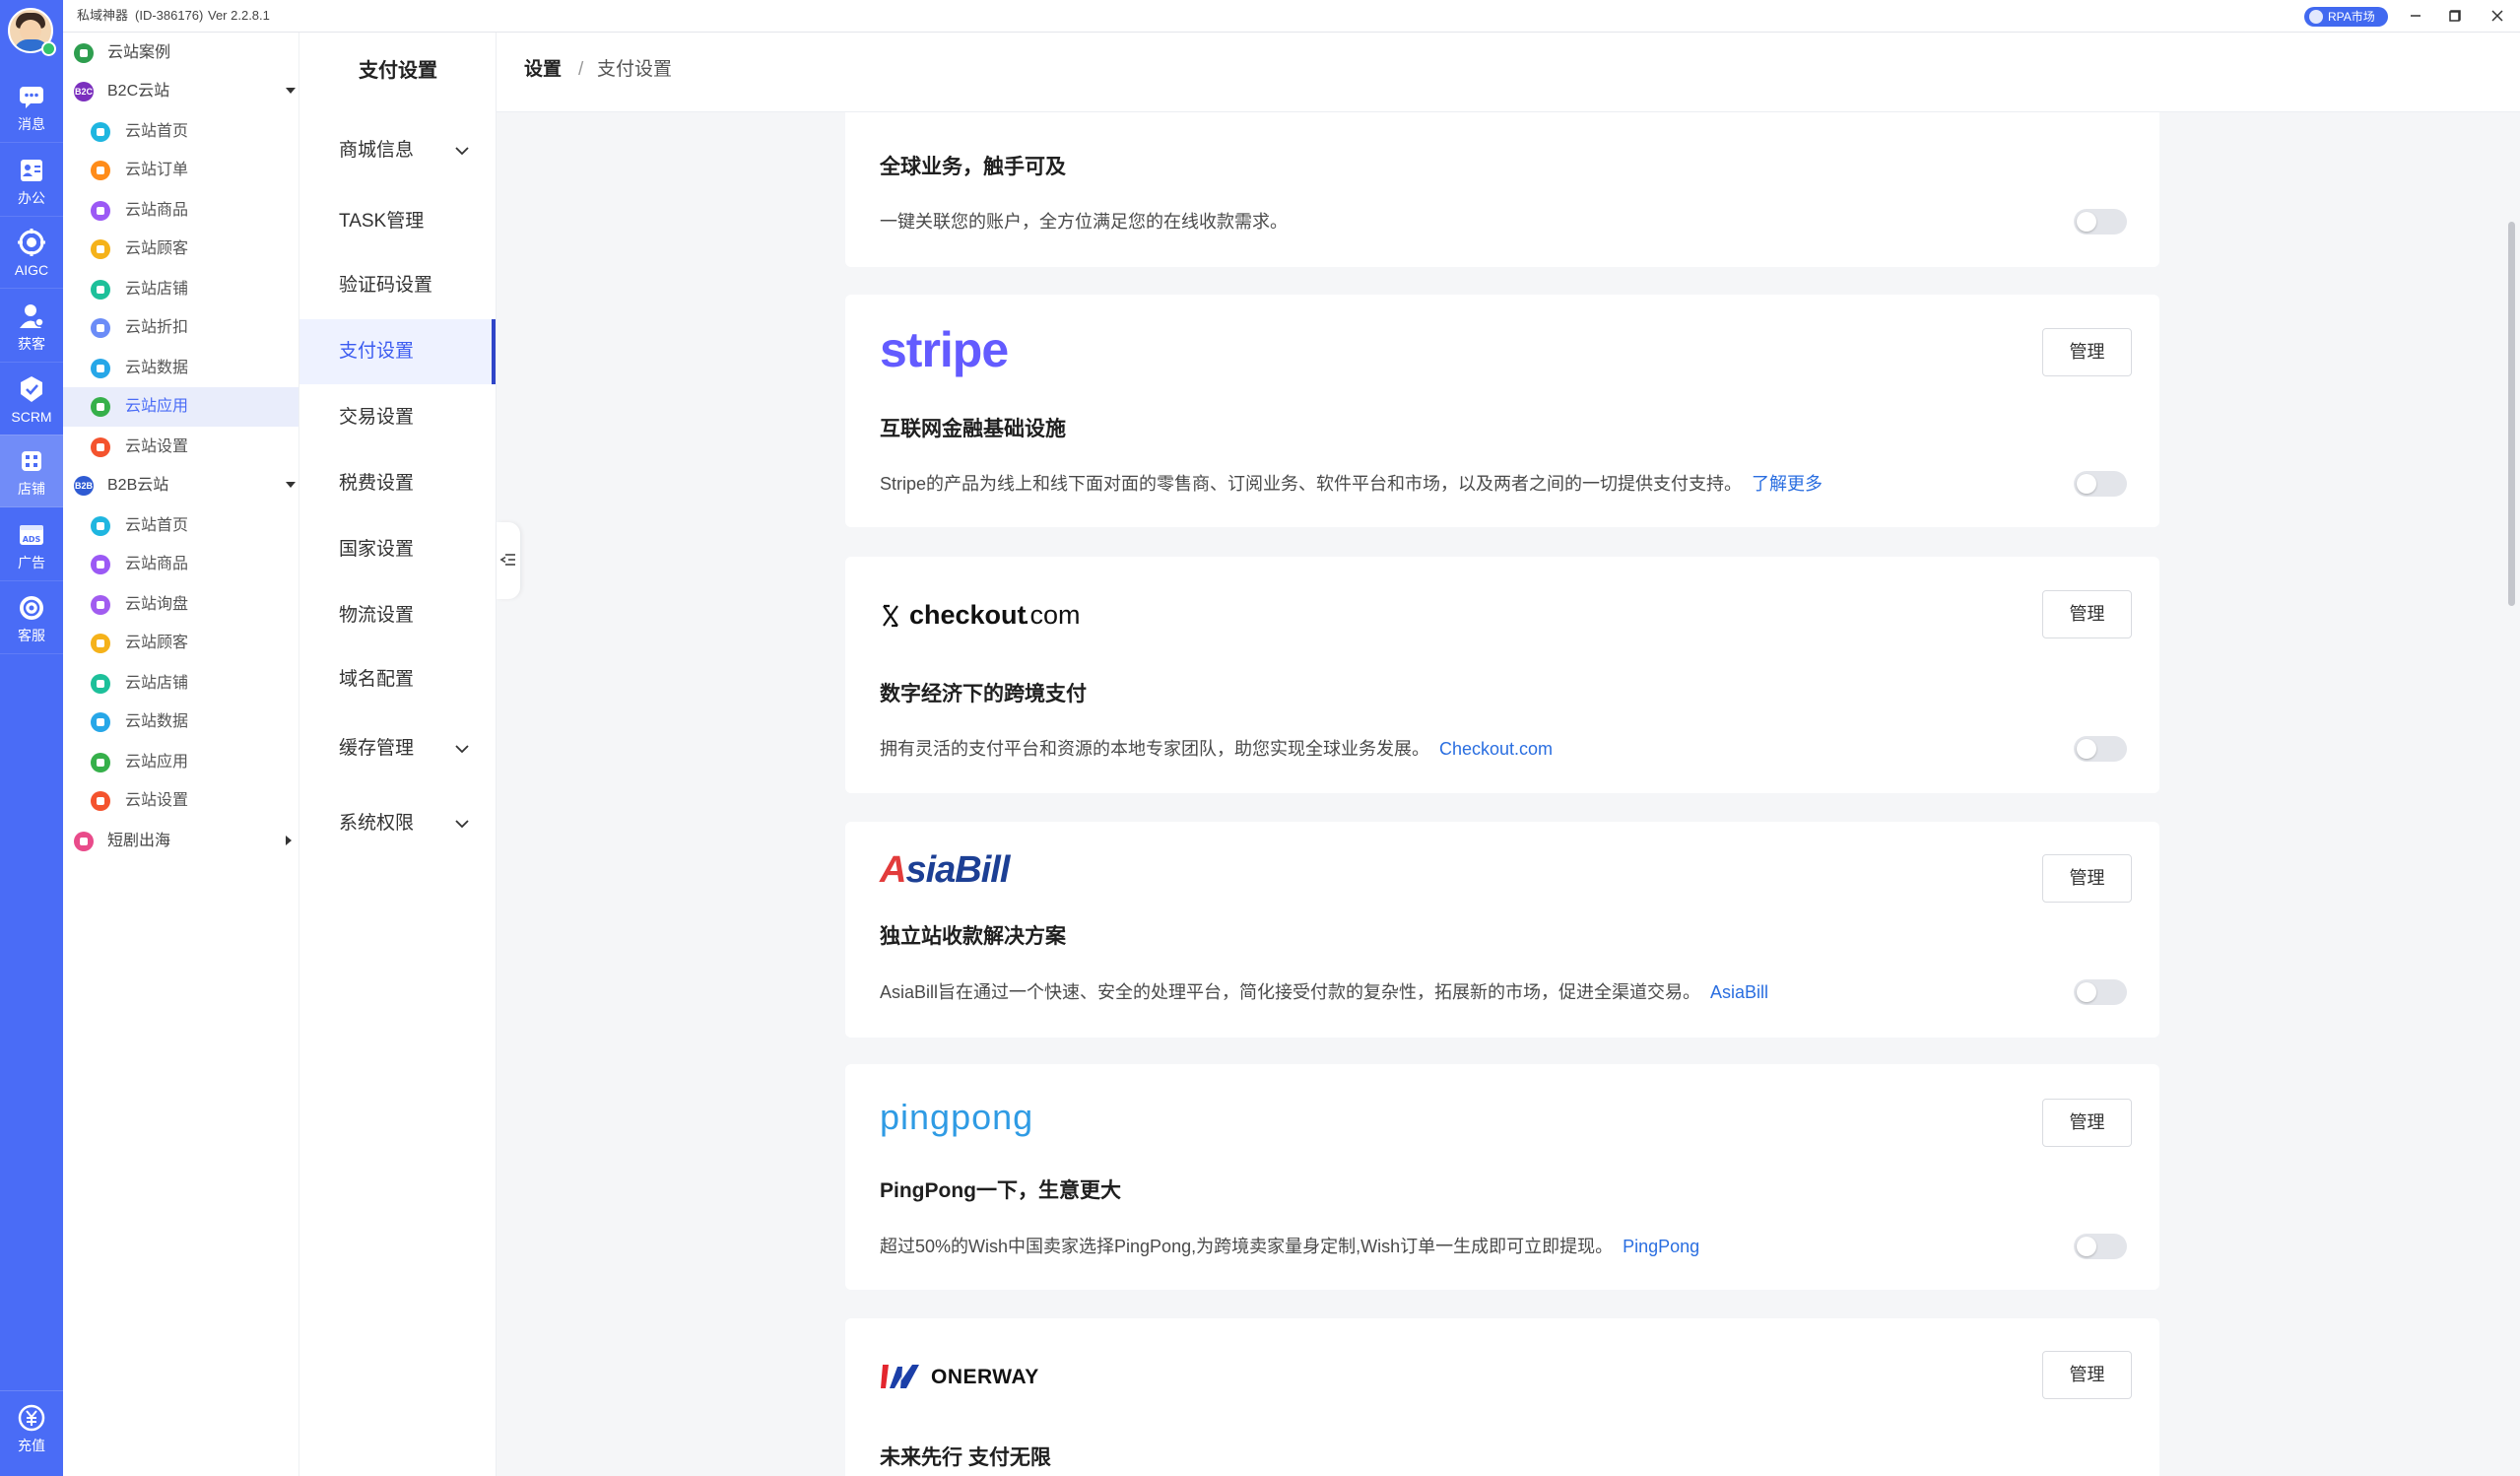 The width and height of the screenshot is (2520, 1476). What do you see at coordinates (31, 389) in the screenshot?
I see `scrm-icon` at bounding box center [31, 389].